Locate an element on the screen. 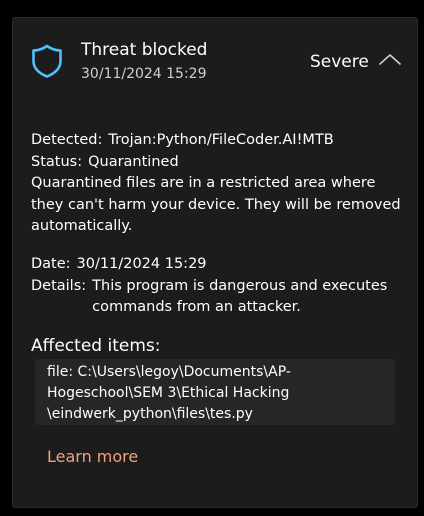 This screenshot has width=424, height=516. detected-value: Trojan:Python/FileCoder.AI!MTB is located at coordinates (221, 140).